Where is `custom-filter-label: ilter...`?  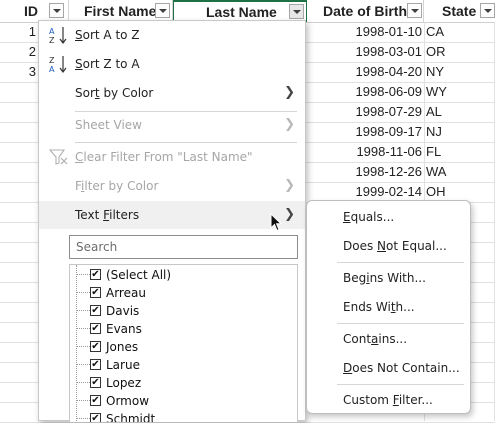
custom-filter-label: ilter... is located at coordinates (415, 400).